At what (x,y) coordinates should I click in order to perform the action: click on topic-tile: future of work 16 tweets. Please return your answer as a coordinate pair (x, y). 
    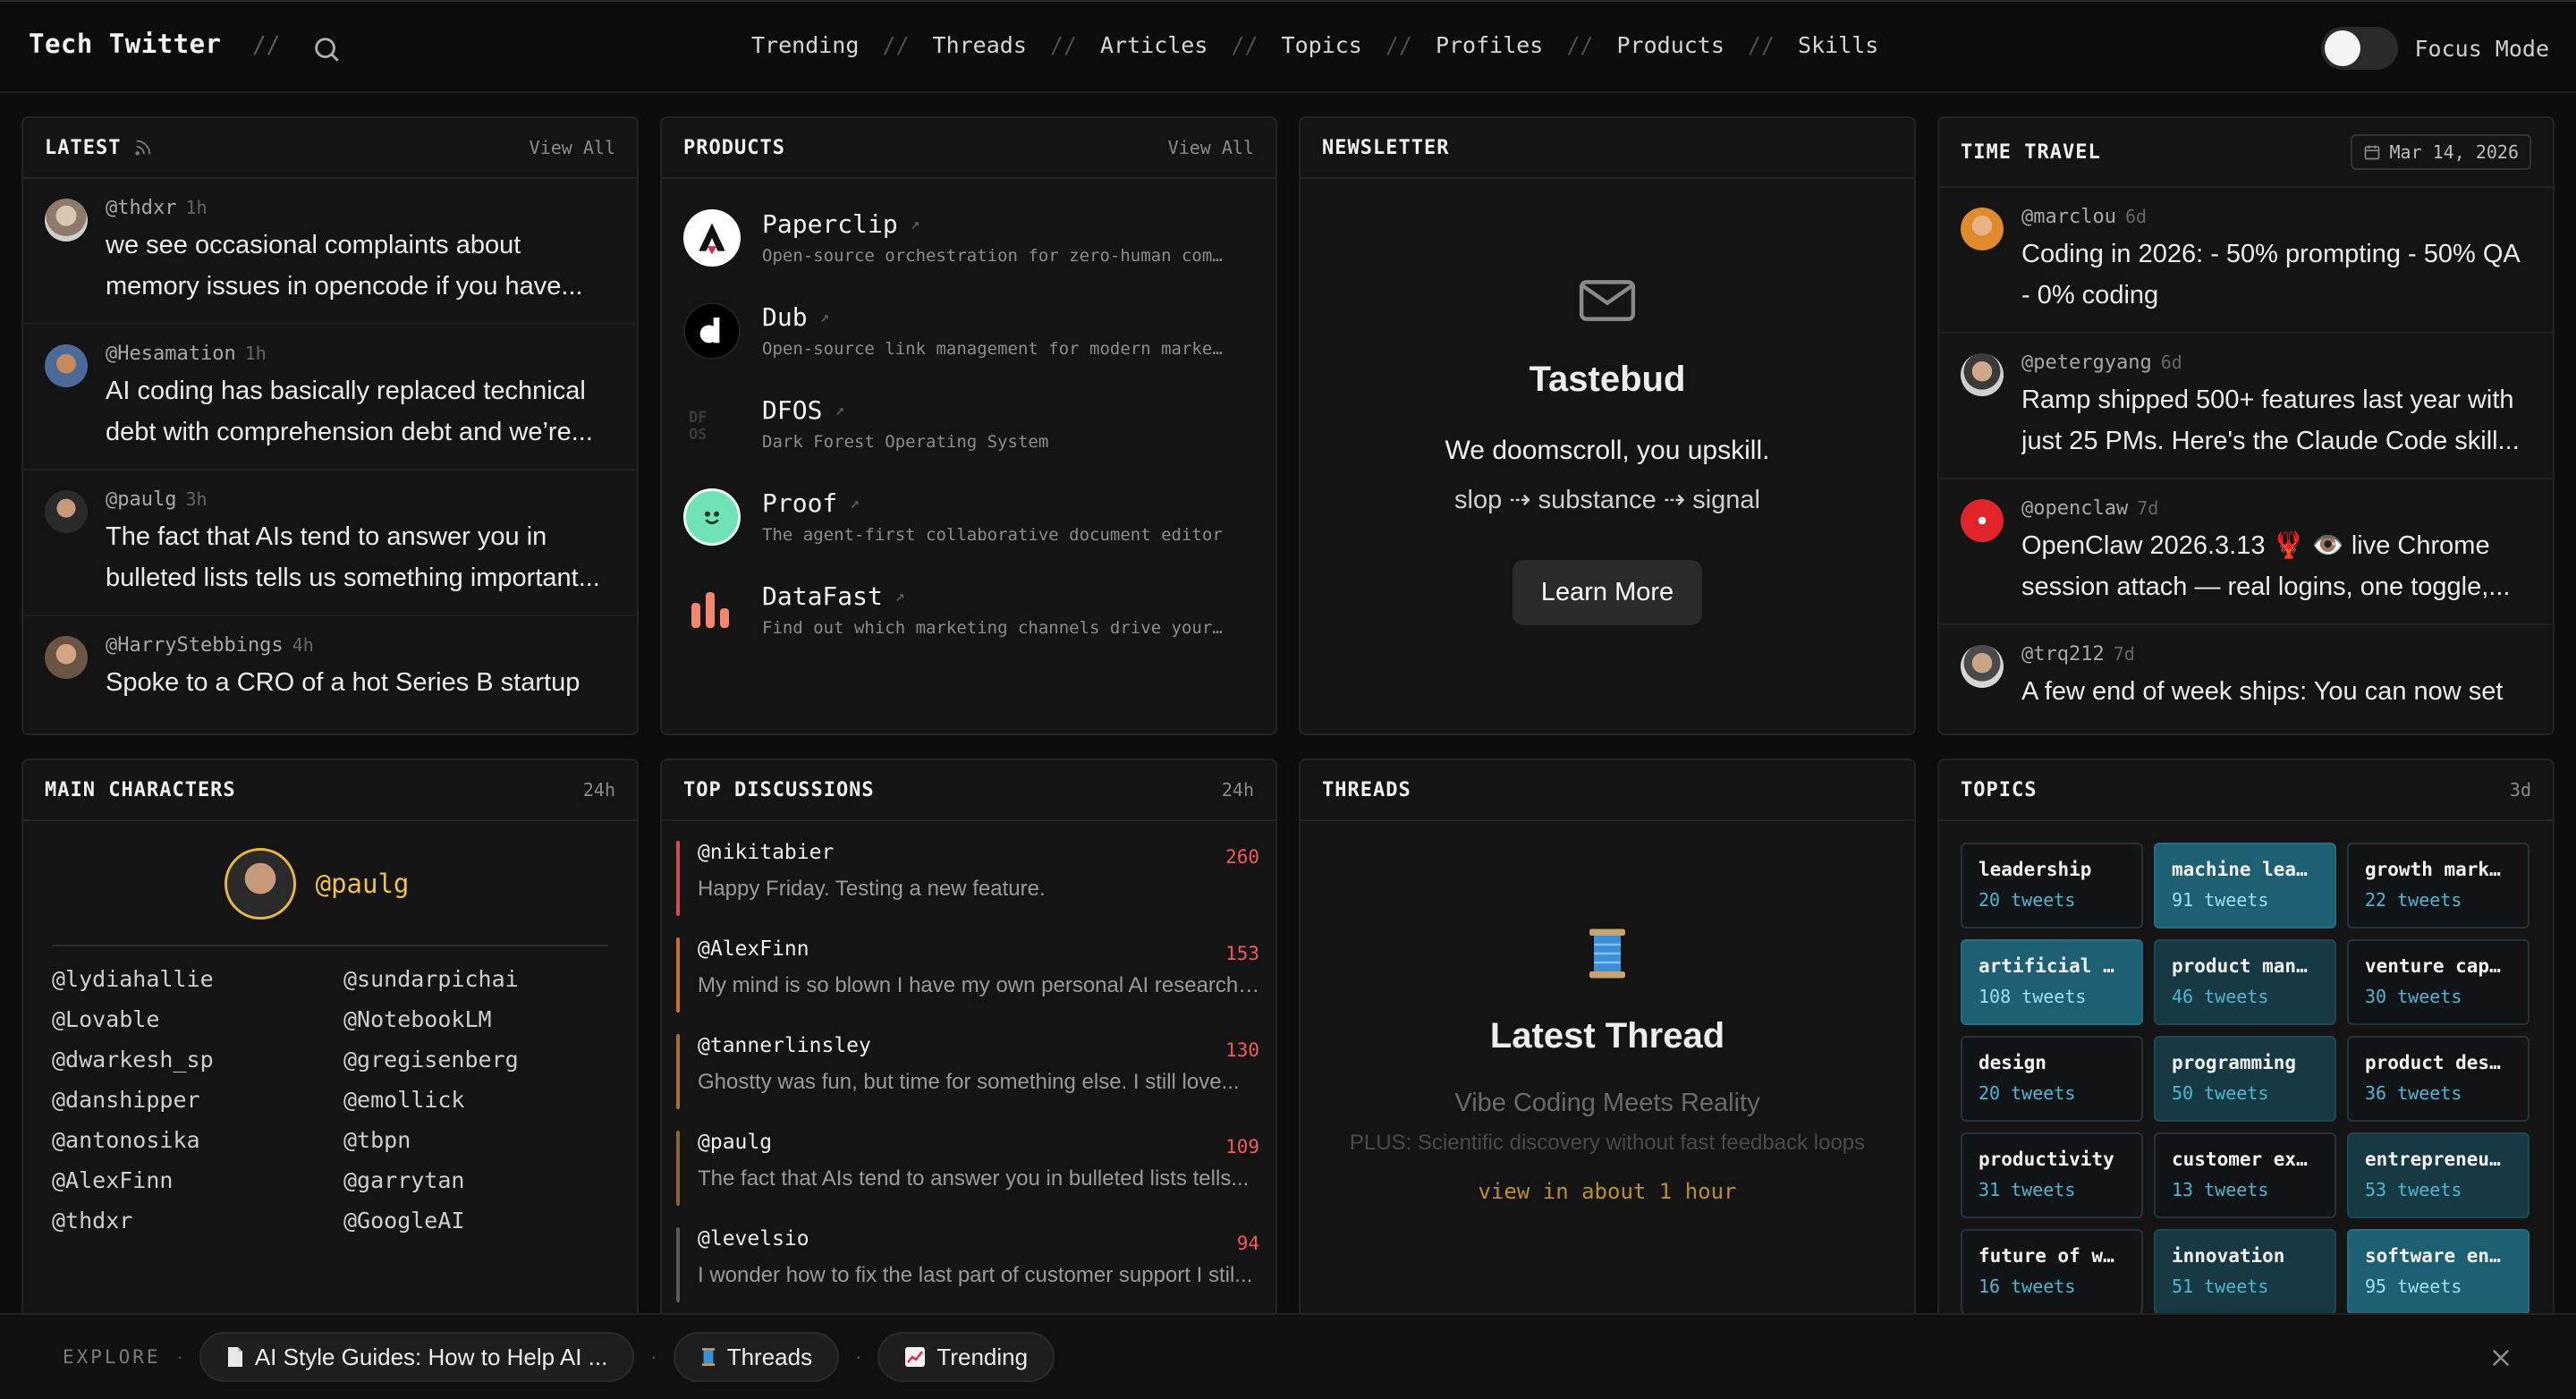
    Looking at the image, I should click on (2052, 1272).